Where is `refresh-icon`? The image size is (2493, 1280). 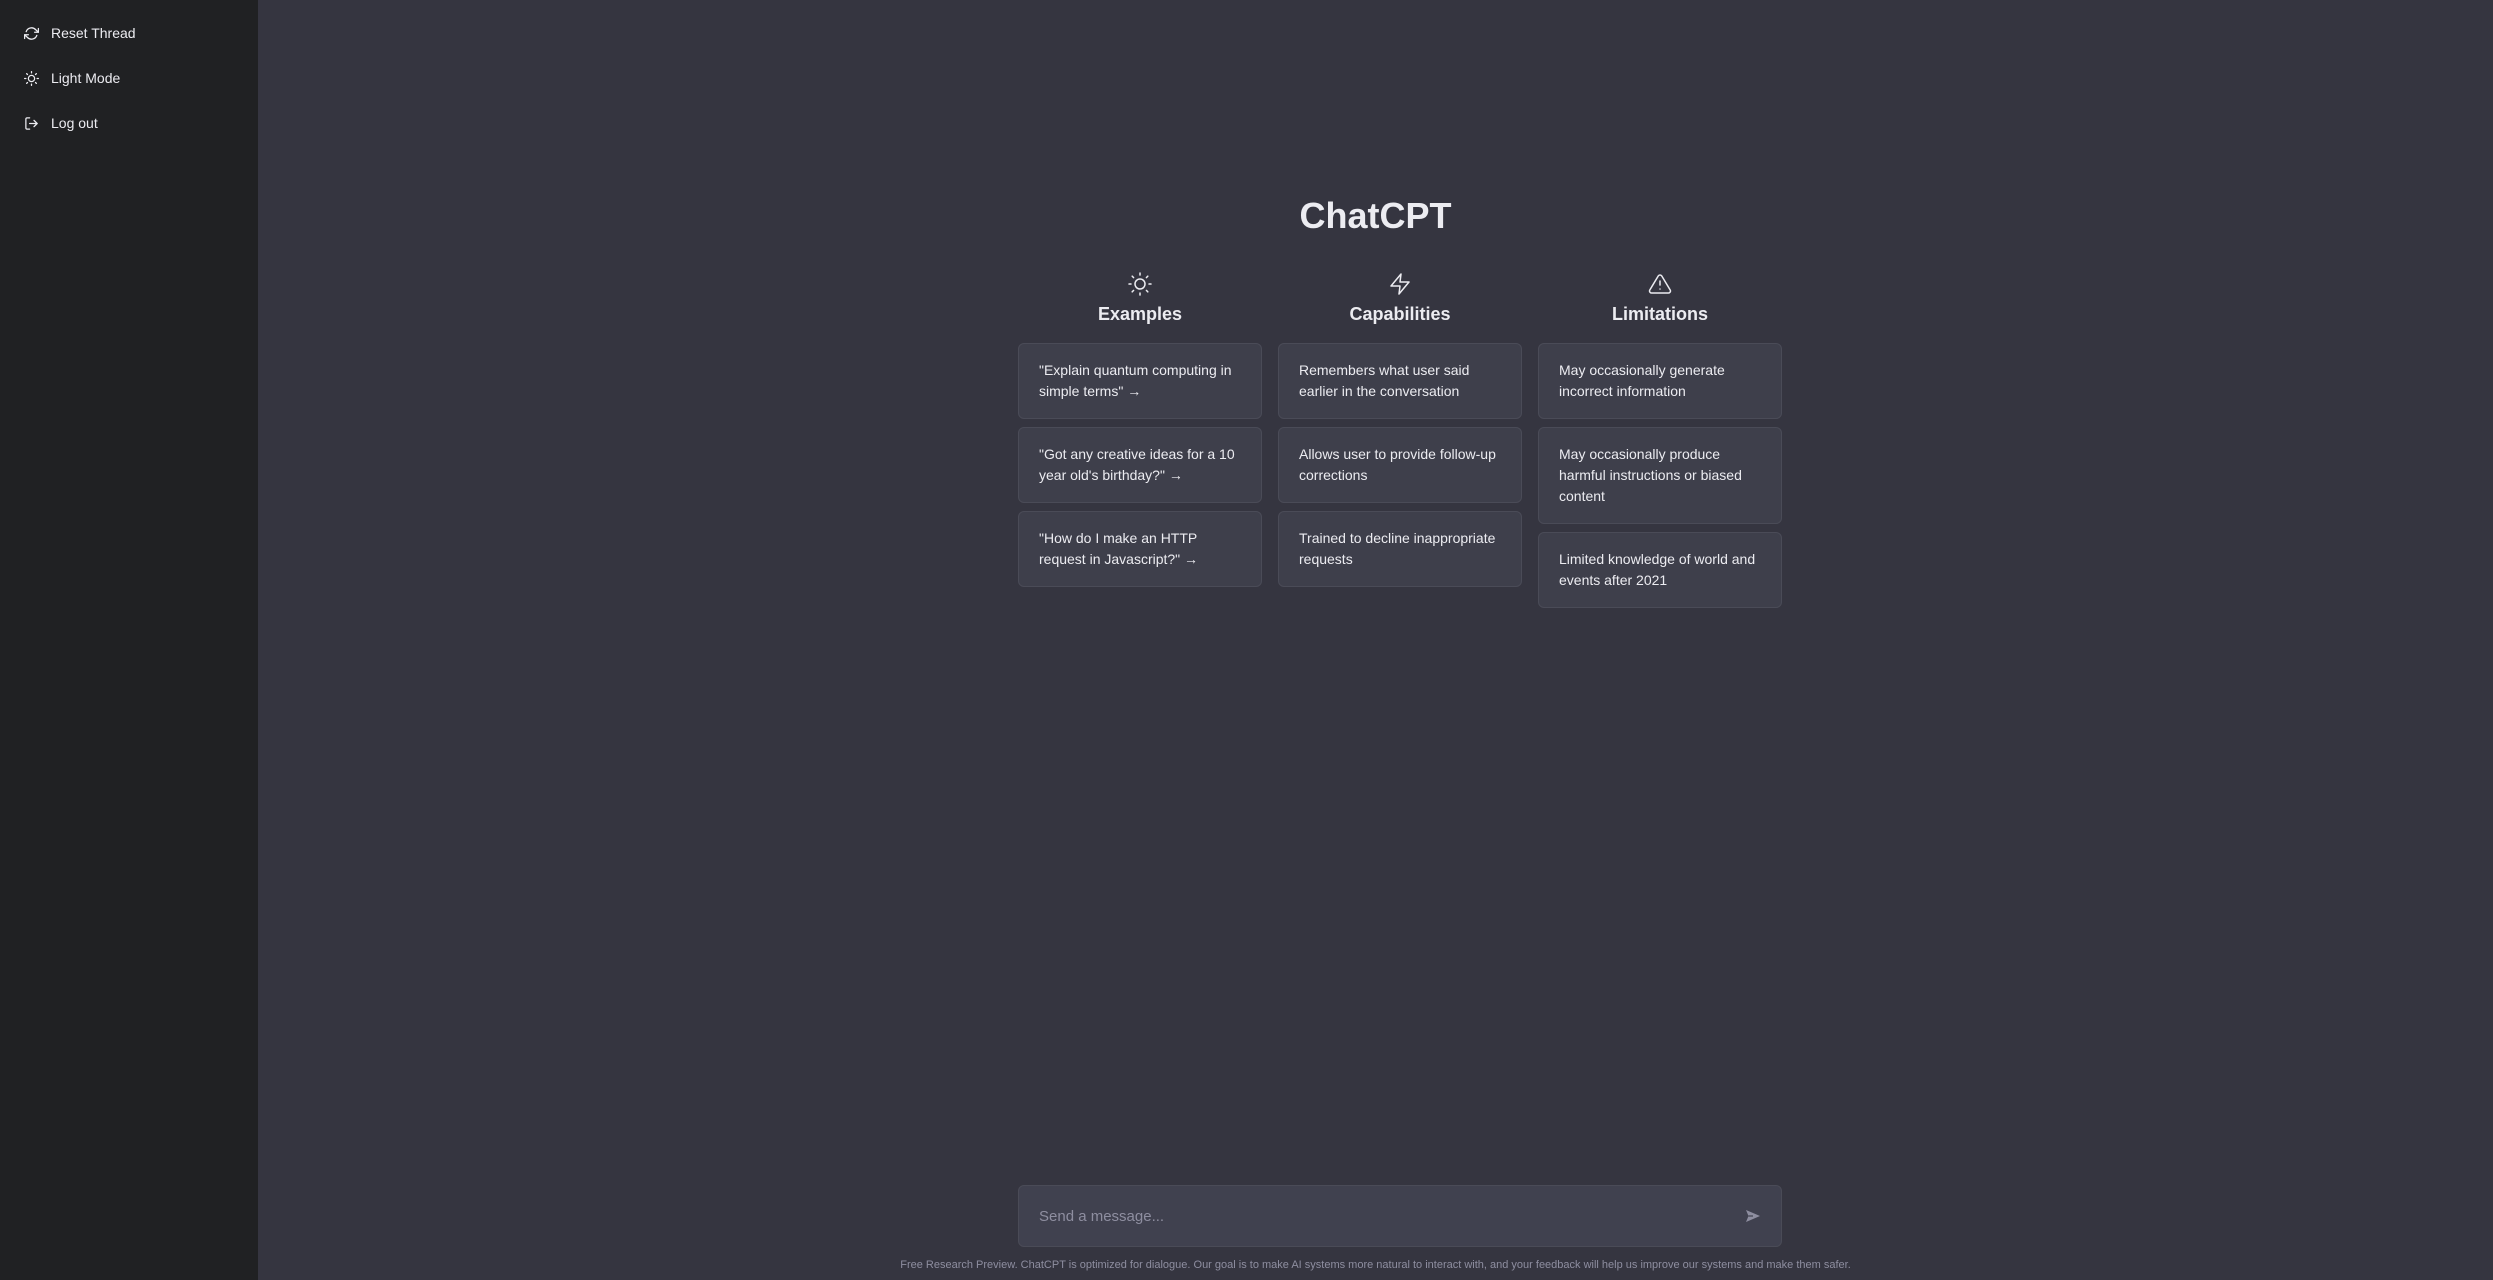
refresh-icon is located at coordinates (31, 33).